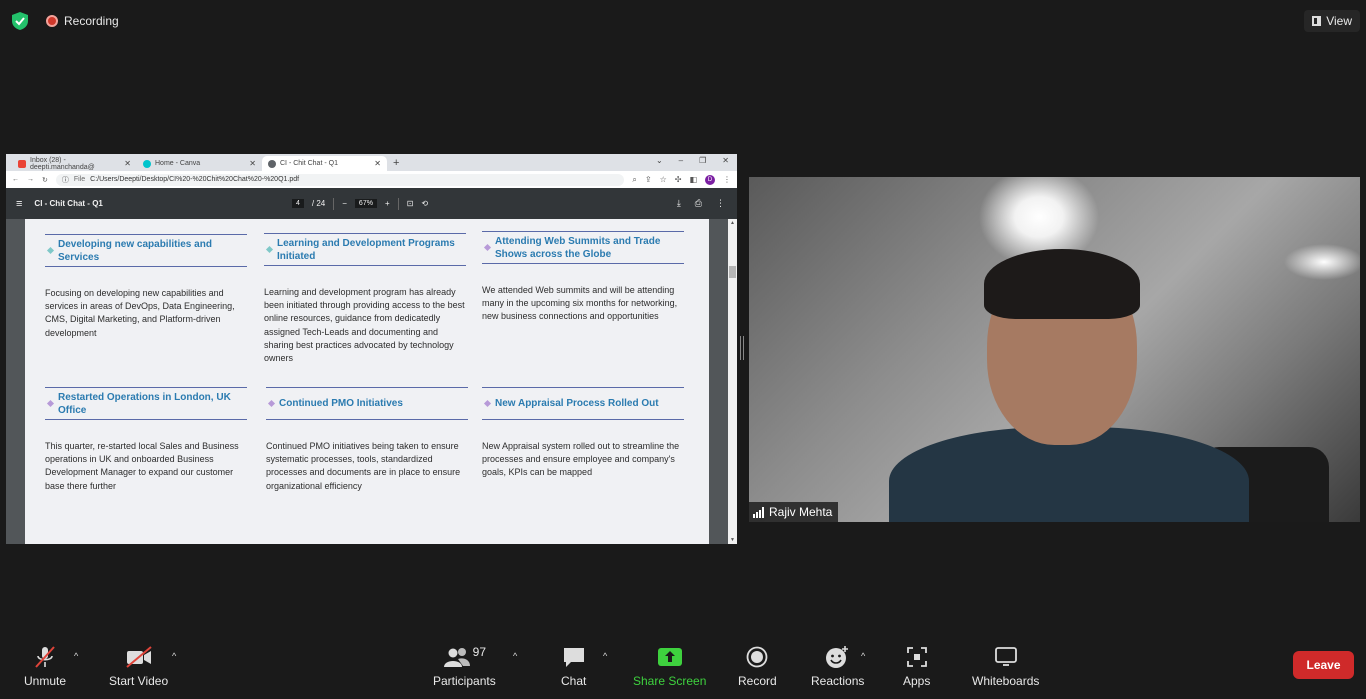  I want to click on sidepanel-icon: ◧, so click(693, 179).